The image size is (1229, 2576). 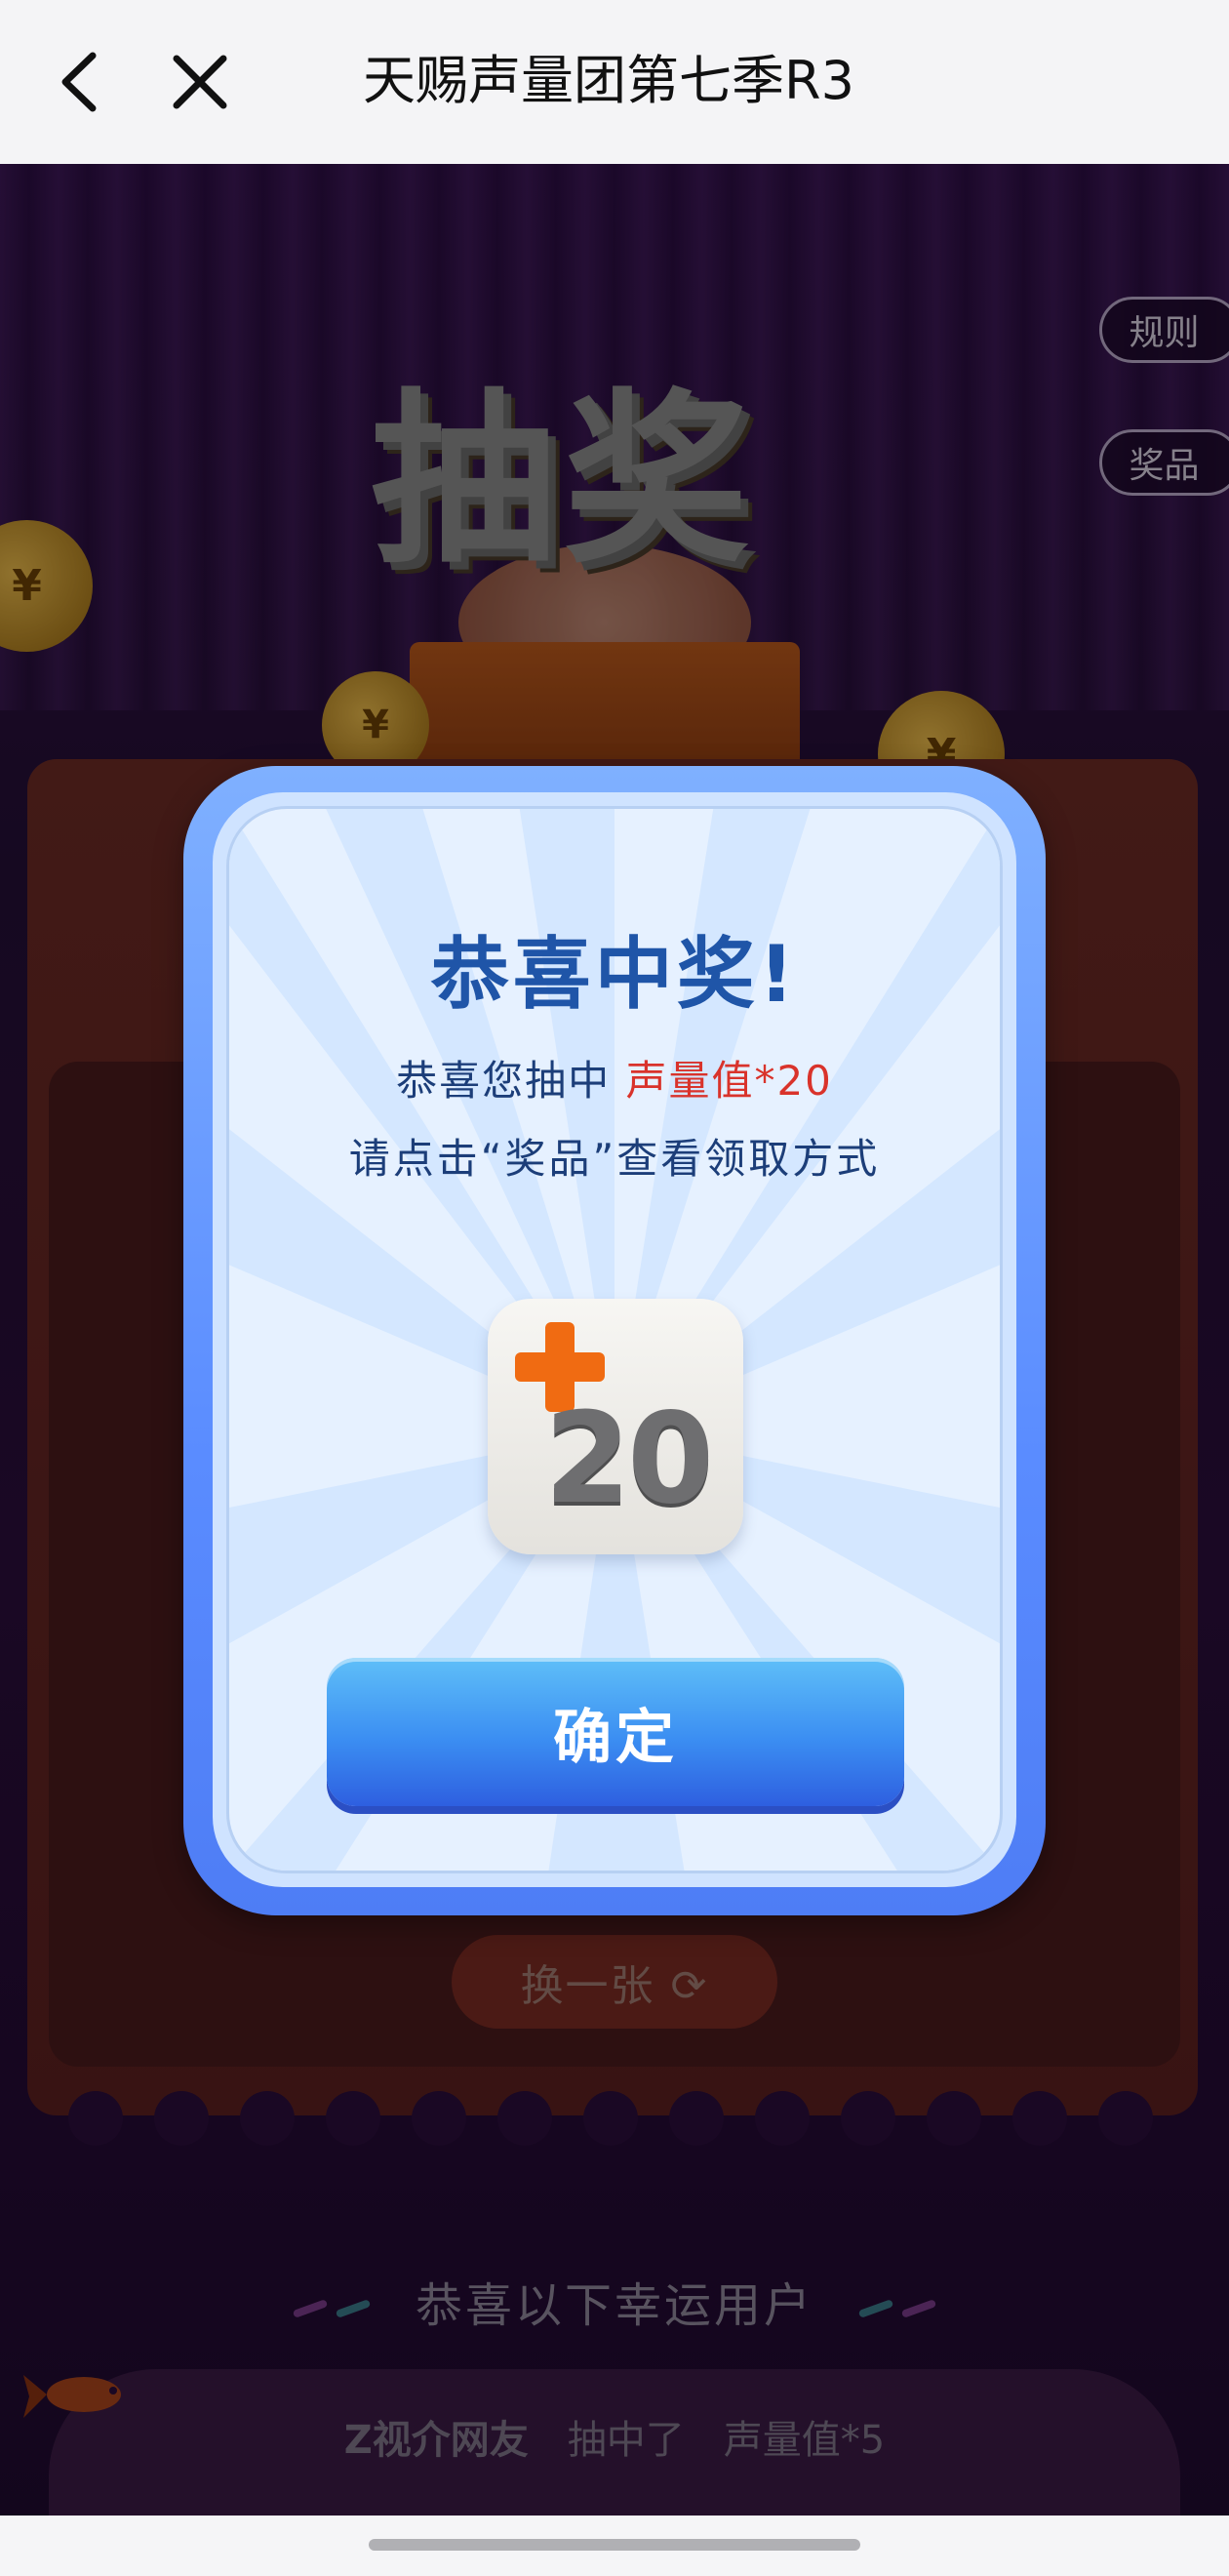 I want to click on win-message: 恭喜您抽中 声量值*20, so click(x=614, y=1081).